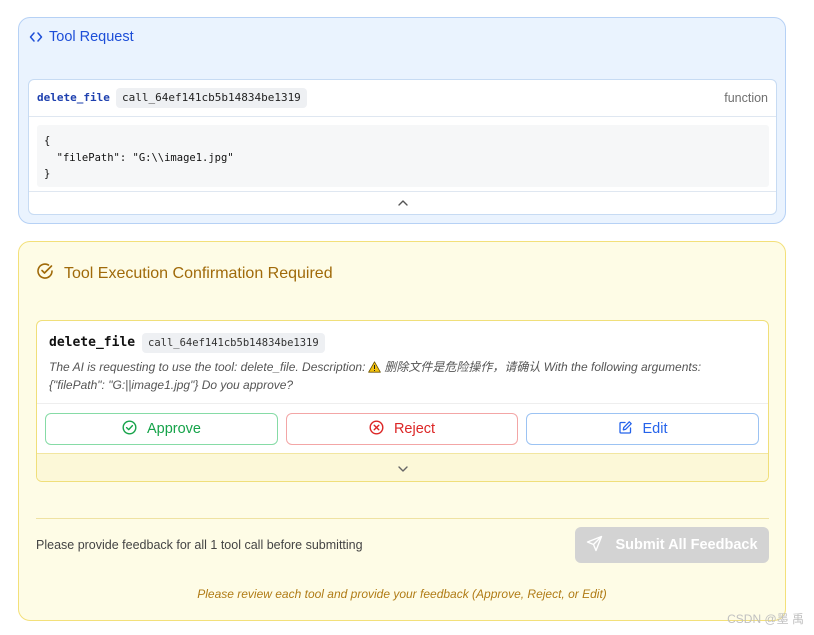  Describe the element at coordinates (198, 273) in the screenshot. I see `confirmation-title: Tool Execution Confirmation Required` at that location.